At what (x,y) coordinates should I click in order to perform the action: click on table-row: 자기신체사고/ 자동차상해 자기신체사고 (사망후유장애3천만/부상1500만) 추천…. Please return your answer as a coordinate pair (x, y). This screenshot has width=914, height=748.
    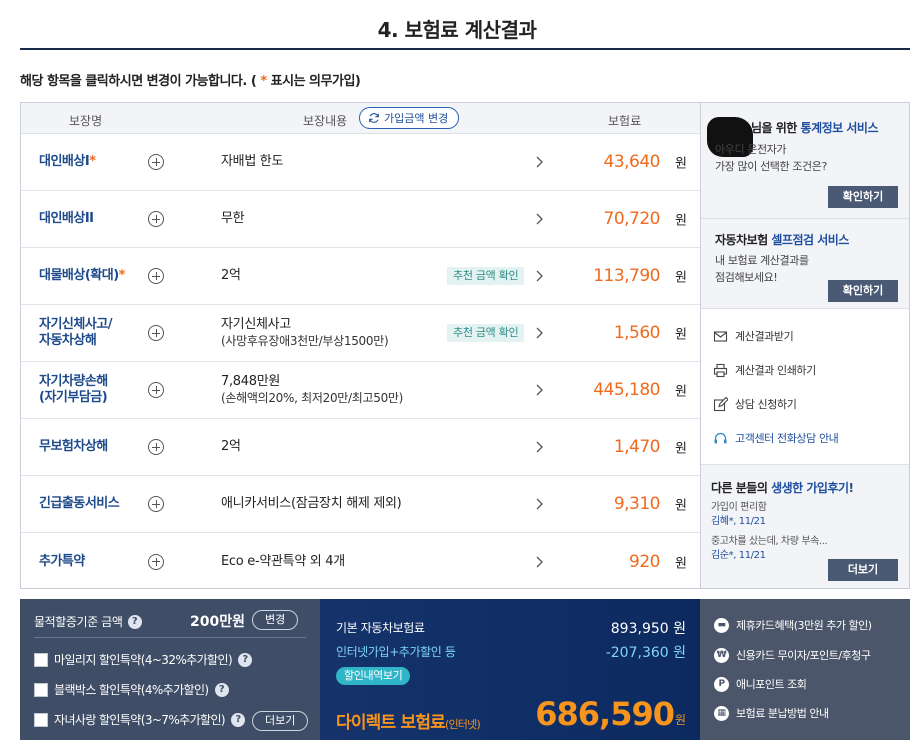
    Looking at the image, I should click on (360, 333).